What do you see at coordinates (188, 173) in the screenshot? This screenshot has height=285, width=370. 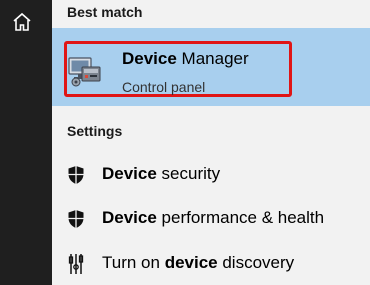 I see `settings-item-label-post: security` at bounding box center [188, 173].